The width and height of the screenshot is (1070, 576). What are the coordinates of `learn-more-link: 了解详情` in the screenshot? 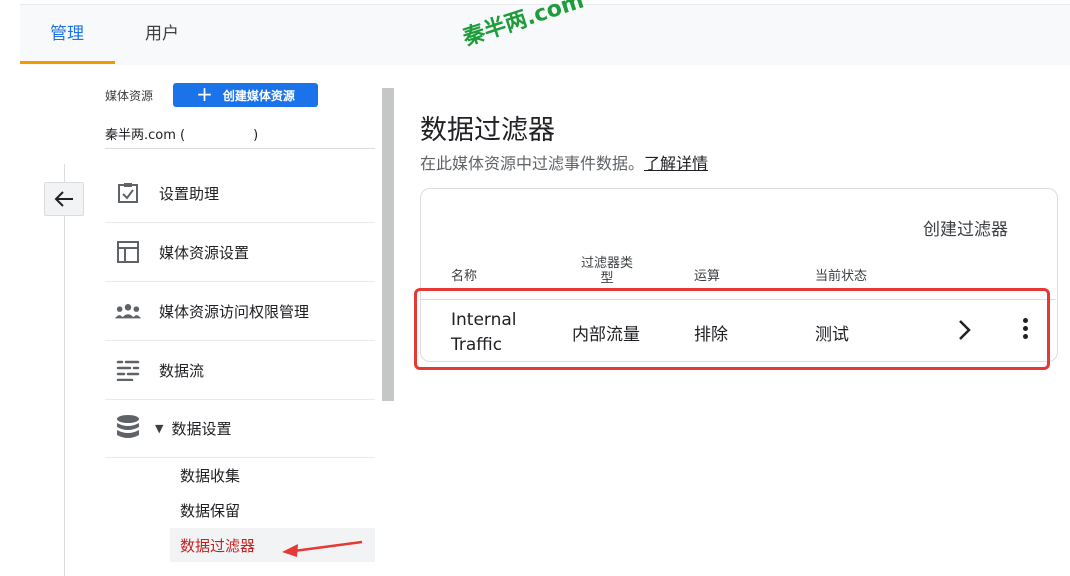 It's located at (676, 163).